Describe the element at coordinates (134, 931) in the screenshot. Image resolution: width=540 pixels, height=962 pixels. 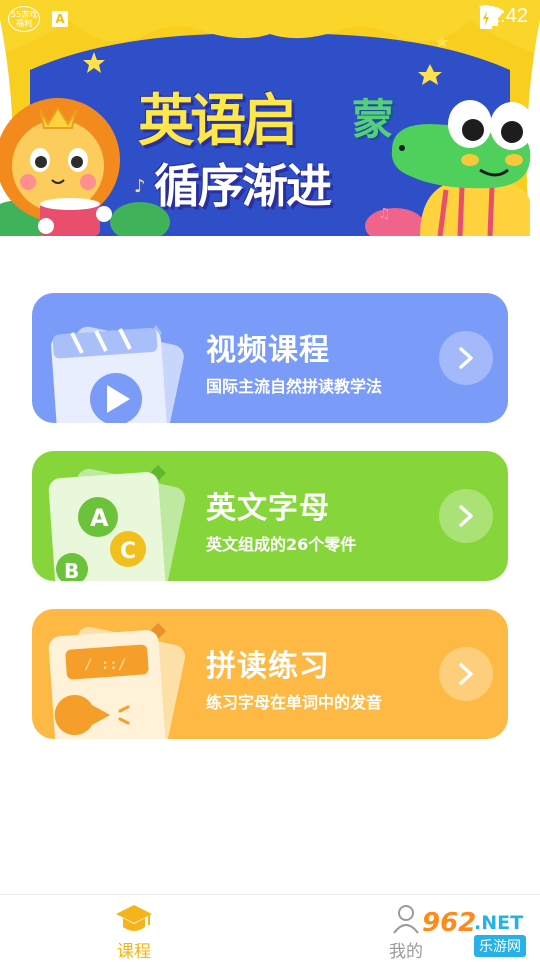
I see `nav-item-course: 课程` at that location.